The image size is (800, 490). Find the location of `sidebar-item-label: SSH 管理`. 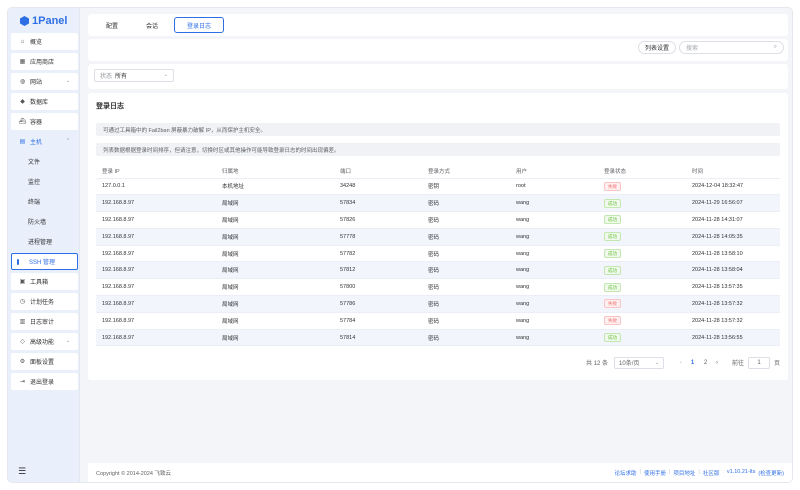

sidebar-item-label: SSH 管理 is located at coordinates (42, 263).